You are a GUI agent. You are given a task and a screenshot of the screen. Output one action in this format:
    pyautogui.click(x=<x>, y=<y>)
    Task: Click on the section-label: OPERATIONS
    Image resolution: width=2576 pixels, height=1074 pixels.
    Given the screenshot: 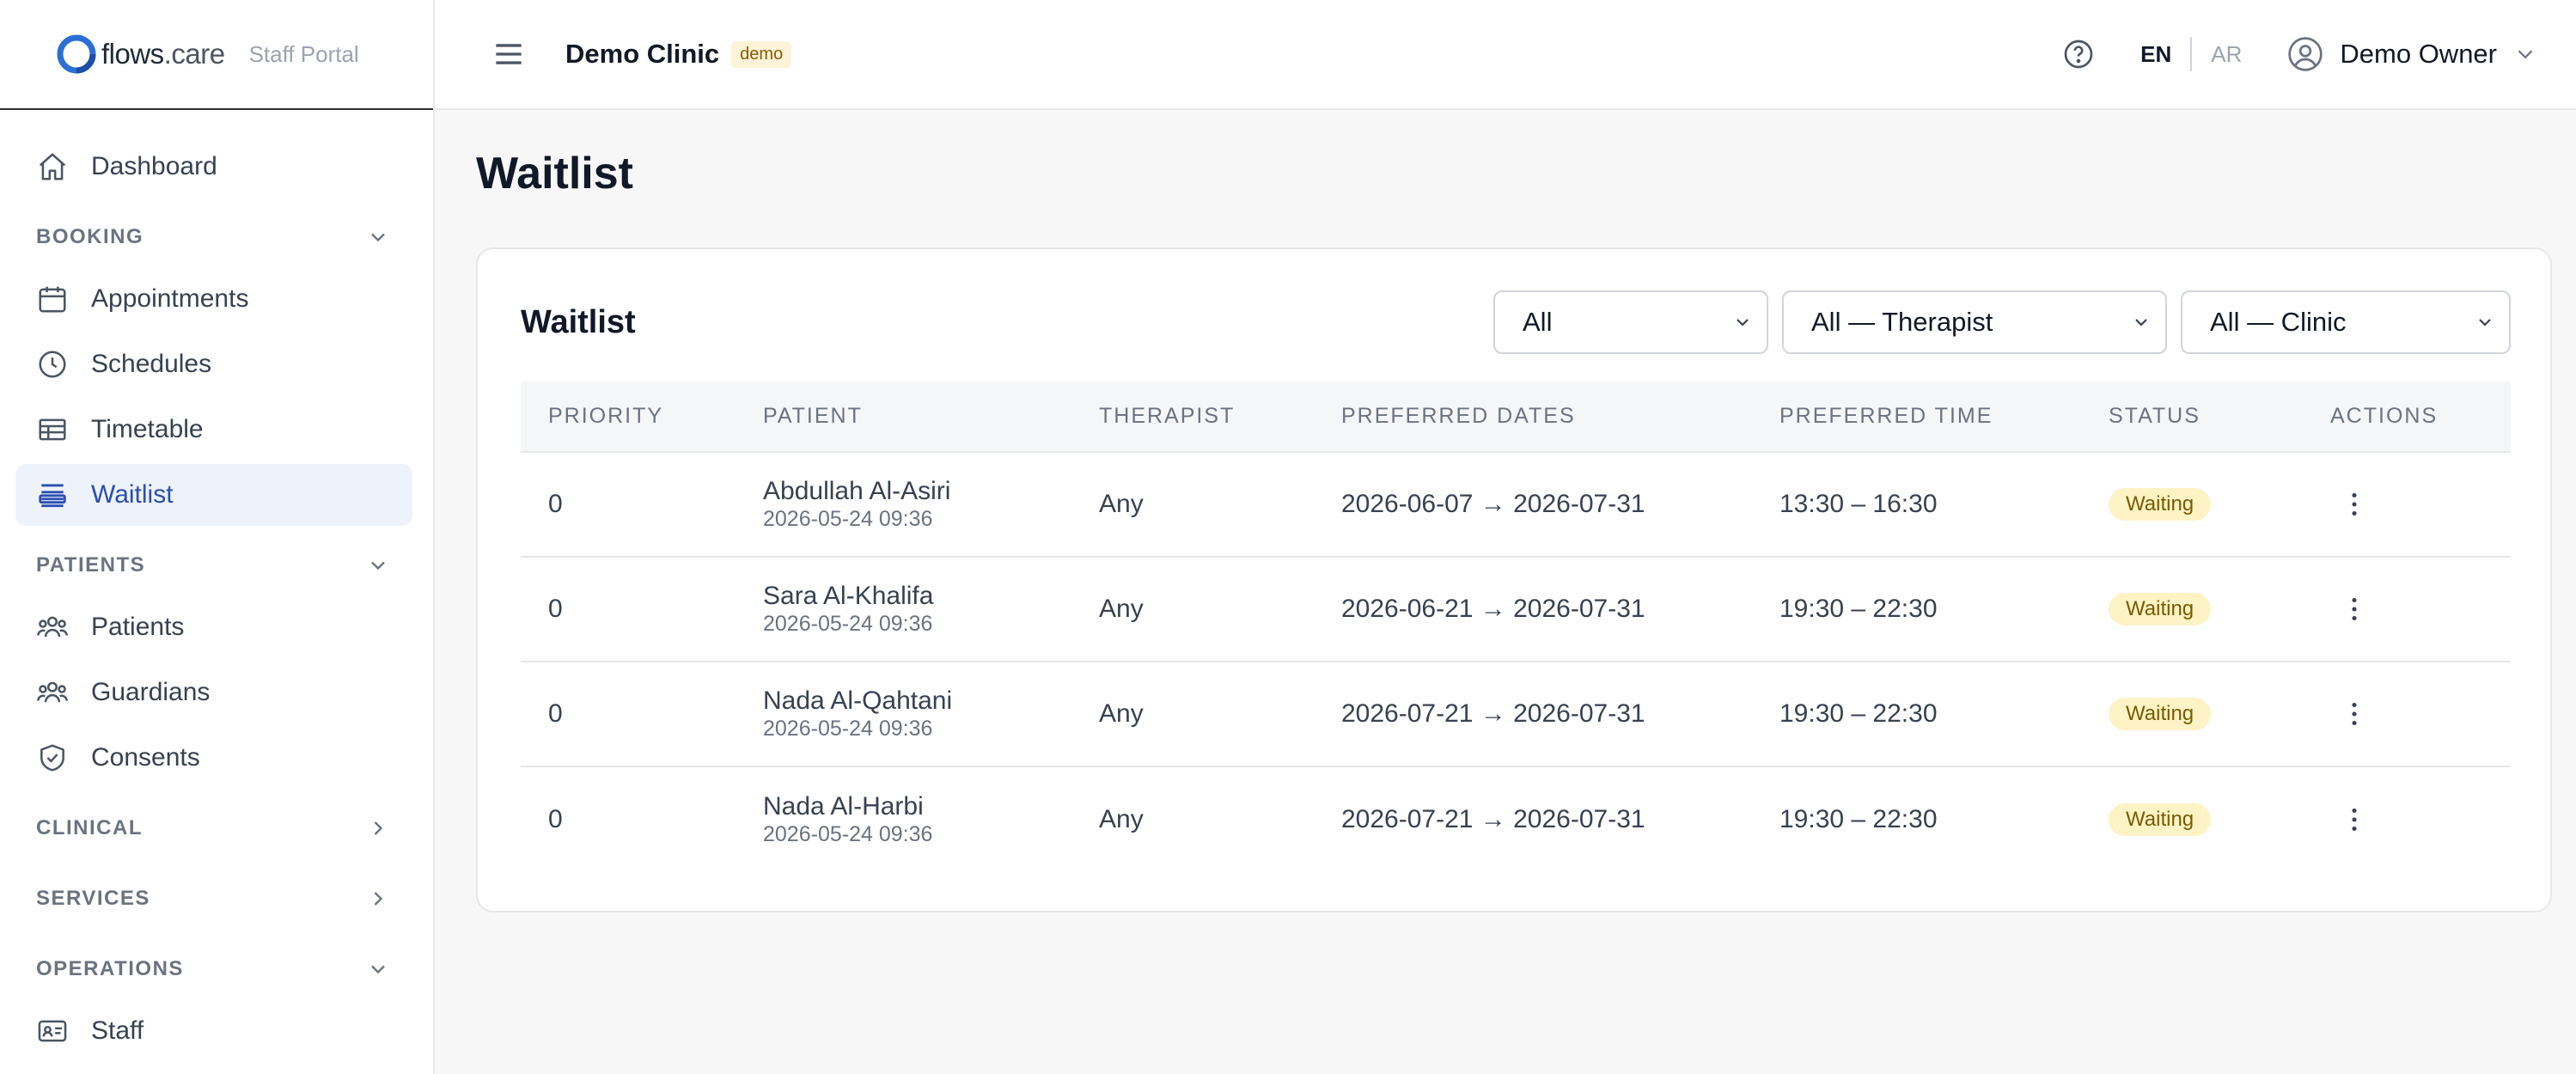 What is the action you would take?
    pyautogui.click(x=110, y=968)
    